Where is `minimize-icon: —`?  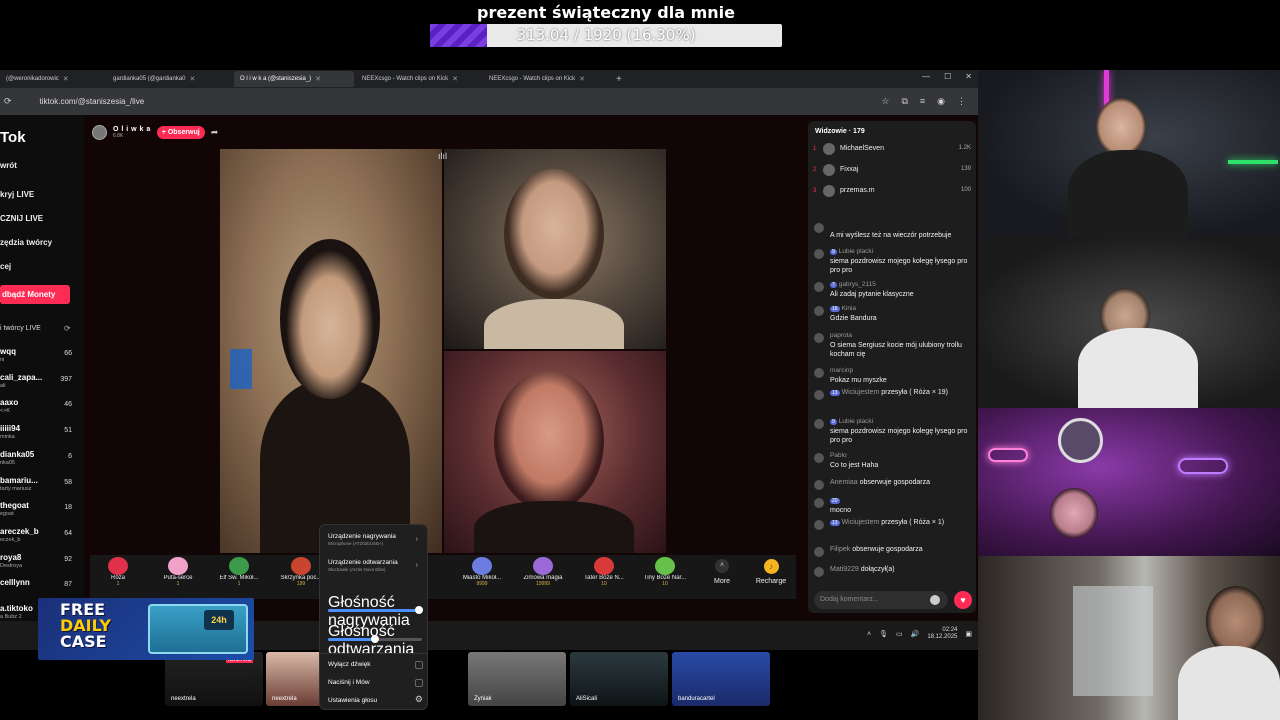
minimize-icon: — is located at coordinates (926, 76).